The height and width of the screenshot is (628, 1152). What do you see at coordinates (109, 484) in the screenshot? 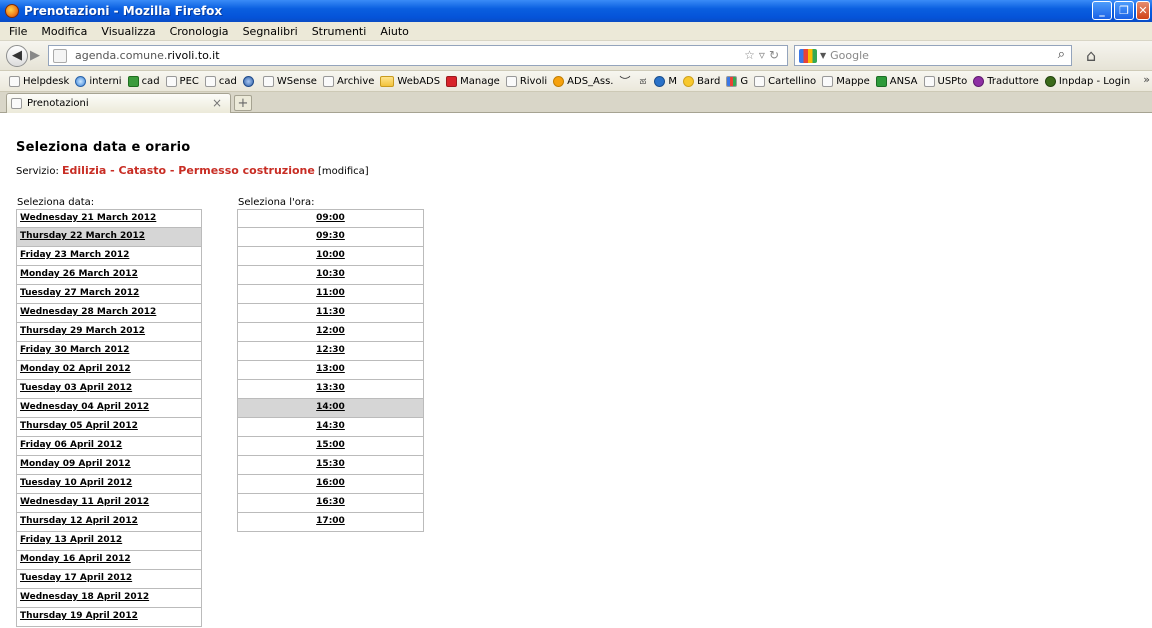
I see `date-option: Tuesday 10 April 2012` at bounding box center [109, 484].